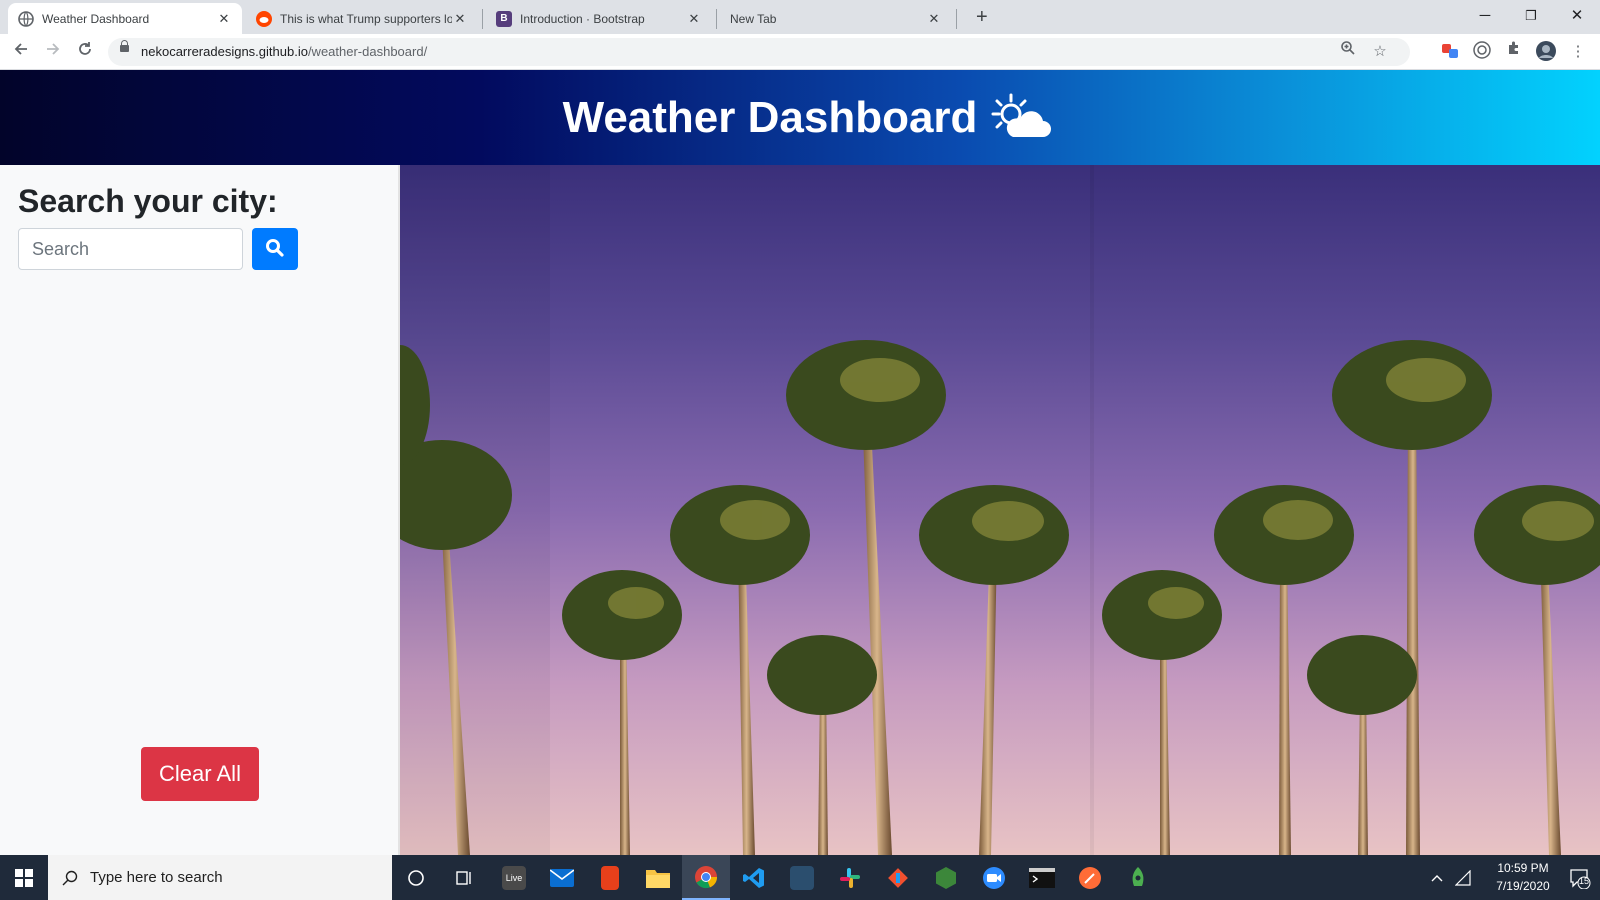  What do you see at coordinates (1523, 877) in the screenshot?
I see `system-clock: 10:59 PM 7/19/2020` at bounding box center [1523, 877].